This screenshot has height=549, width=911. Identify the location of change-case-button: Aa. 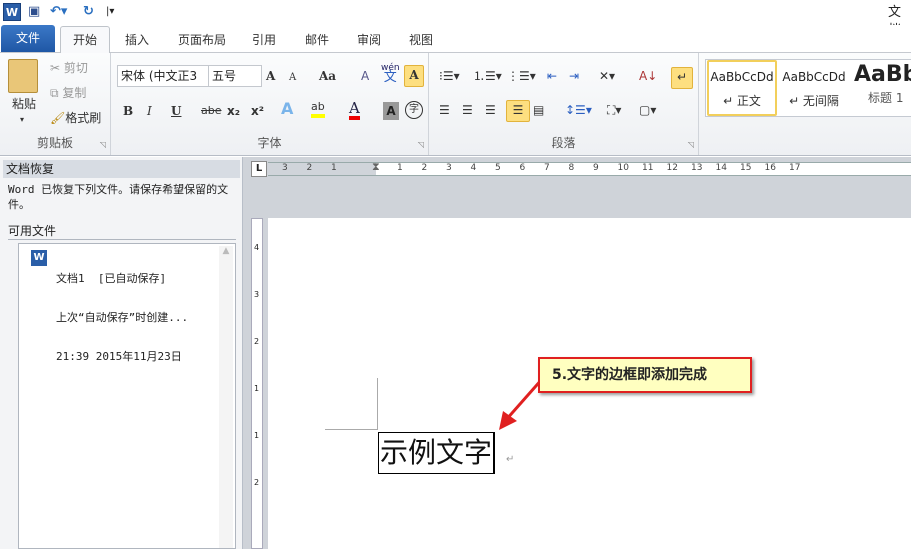
(327, 76).